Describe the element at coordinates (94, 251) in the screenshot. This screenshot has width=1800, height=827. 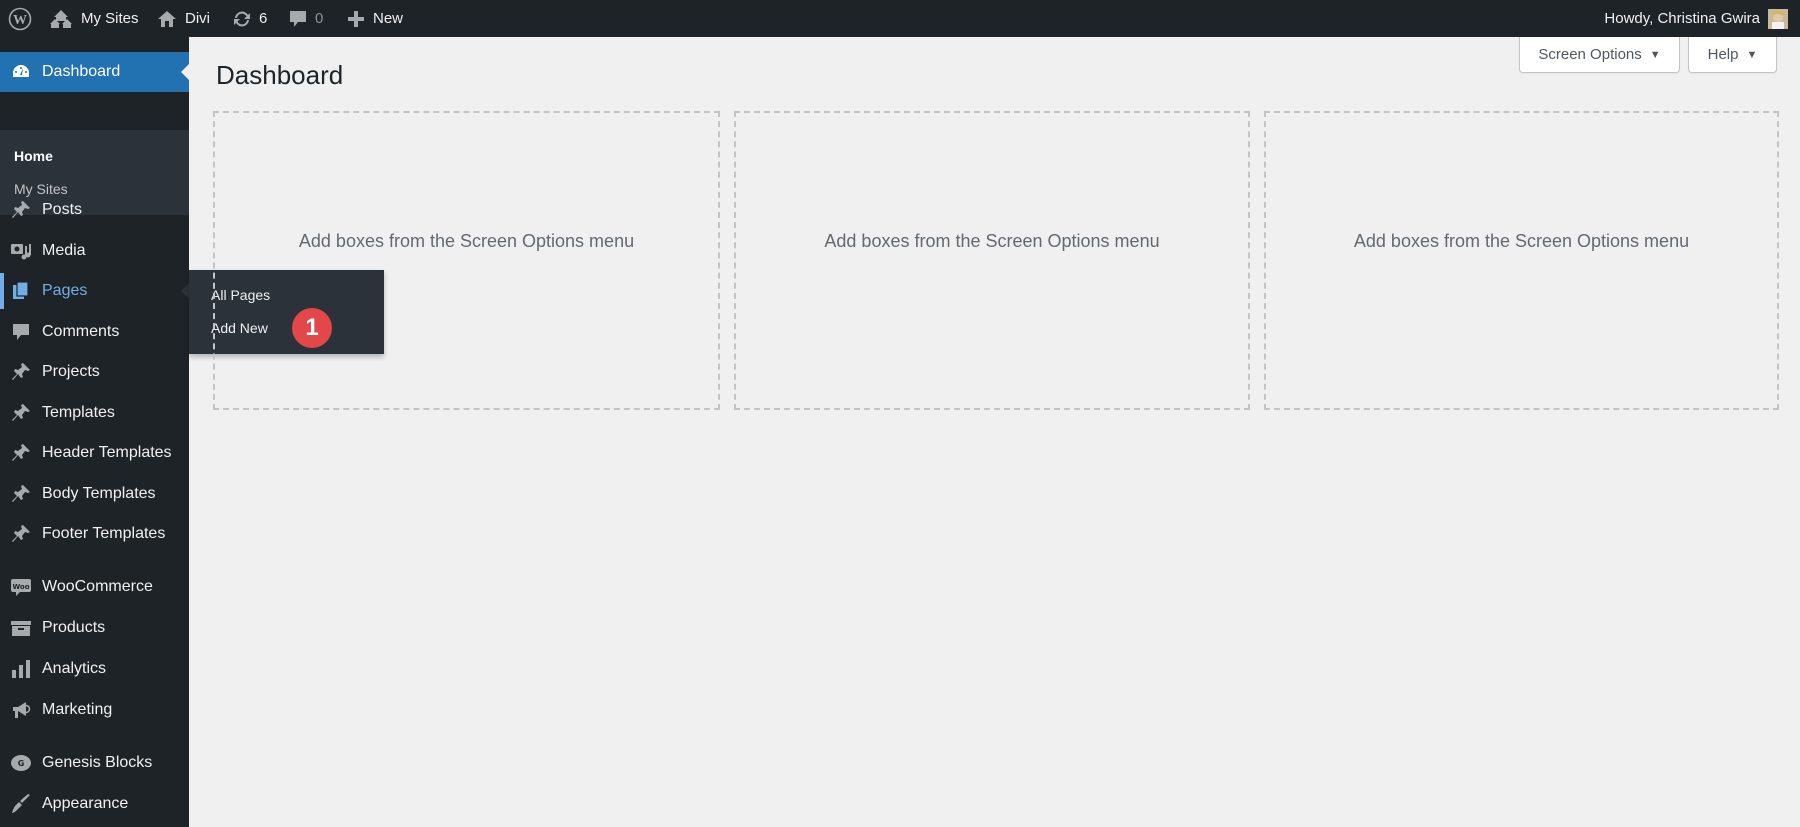
I see `sidebar-item-media: Media` at that location.